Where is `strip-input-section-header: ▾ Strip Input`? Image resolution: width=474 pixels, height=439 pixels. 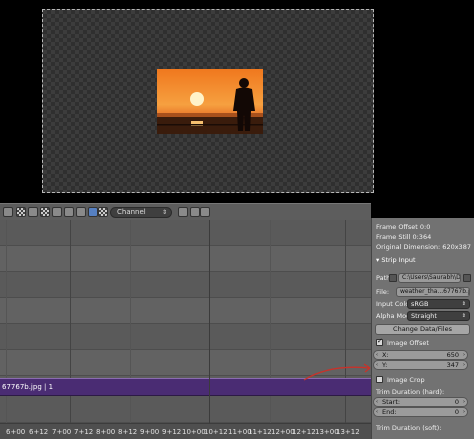 strip-input-section-header: ▾ Strip Input is located at coordinates (423, 261).